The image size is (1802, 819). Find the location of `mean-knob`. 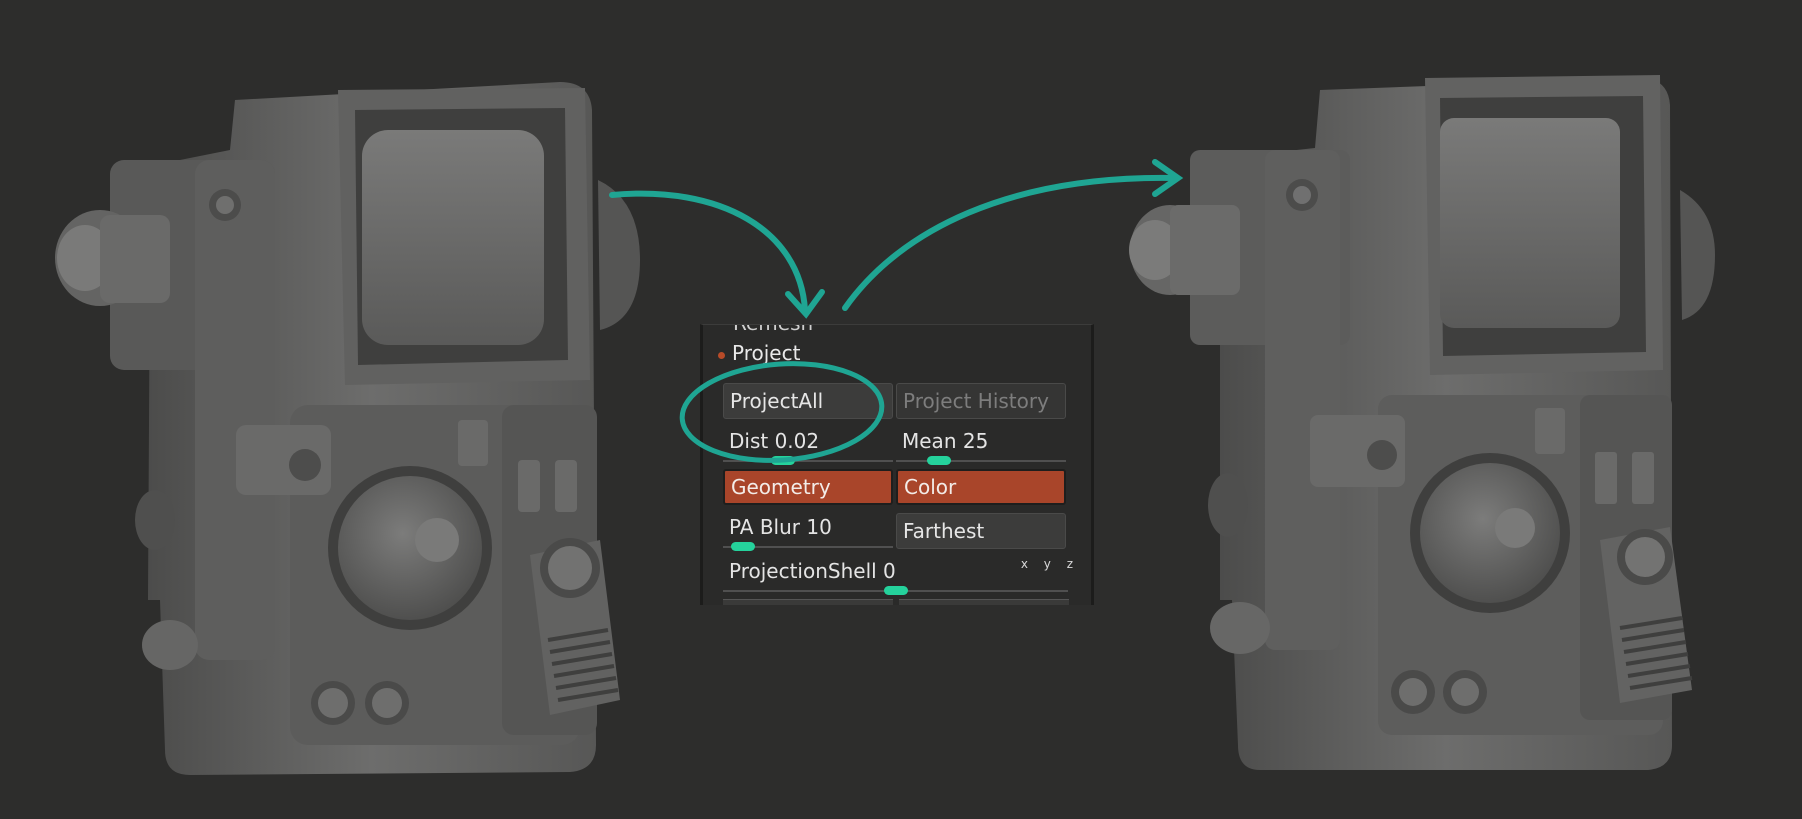

mean-knob is located at coordinates (938, 460).